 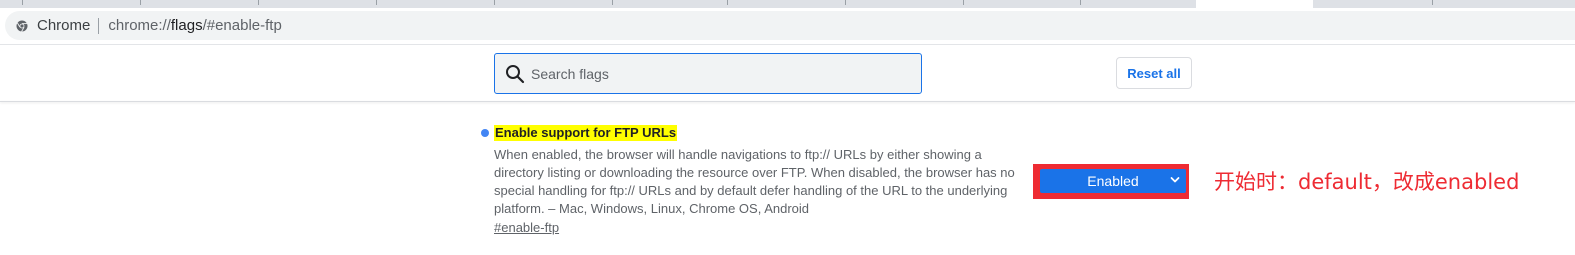 What do you see at coordinates (186, 25) in the screenshot?
I see `url-host: flags` at bounding box center [186, 25].